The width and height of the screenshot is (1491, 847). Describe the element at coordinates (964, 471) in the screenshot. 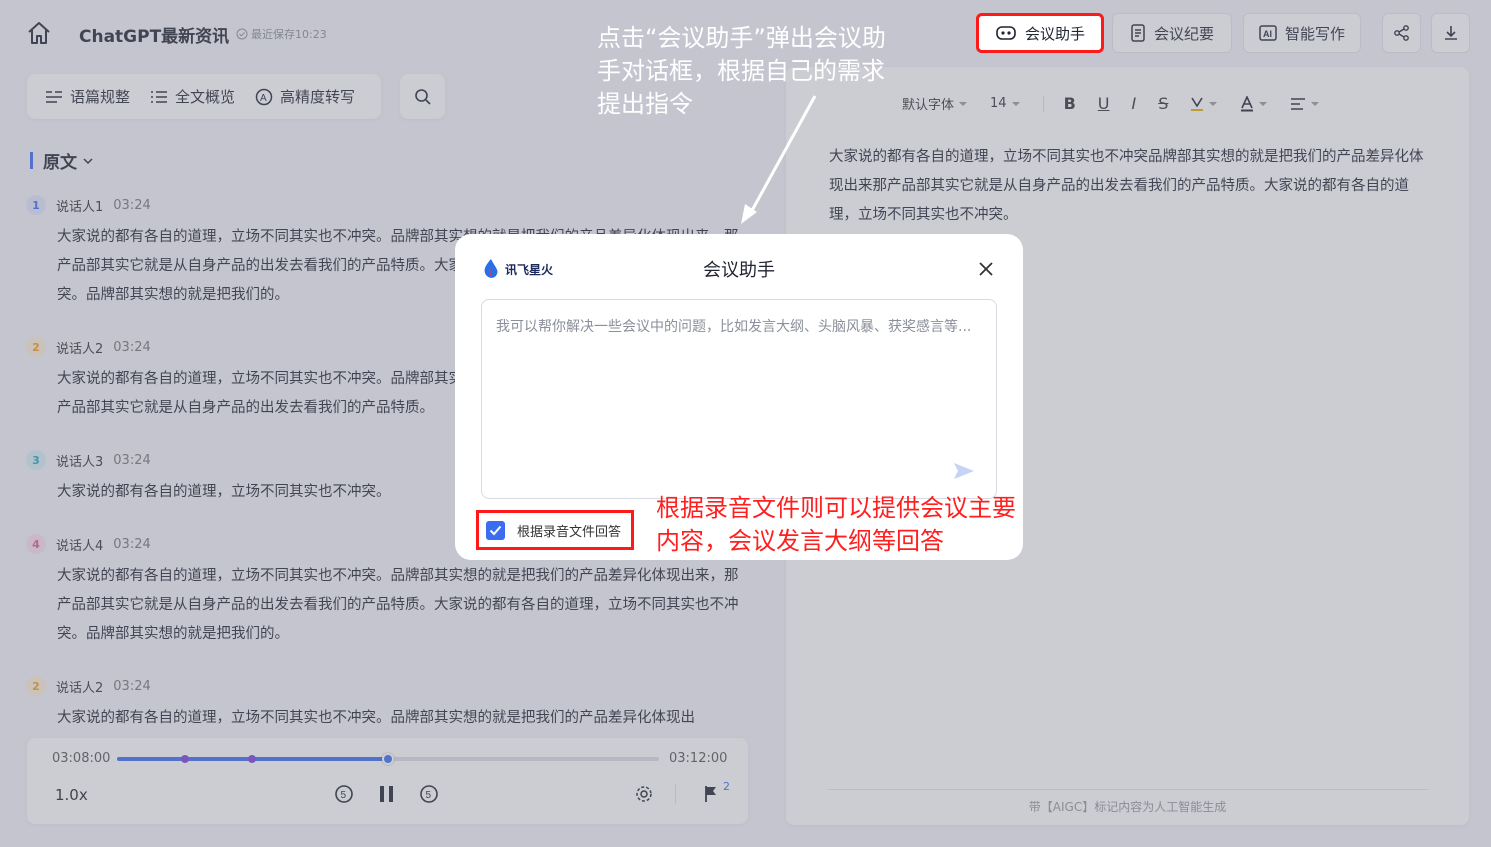

I see `send-icon` at that location.